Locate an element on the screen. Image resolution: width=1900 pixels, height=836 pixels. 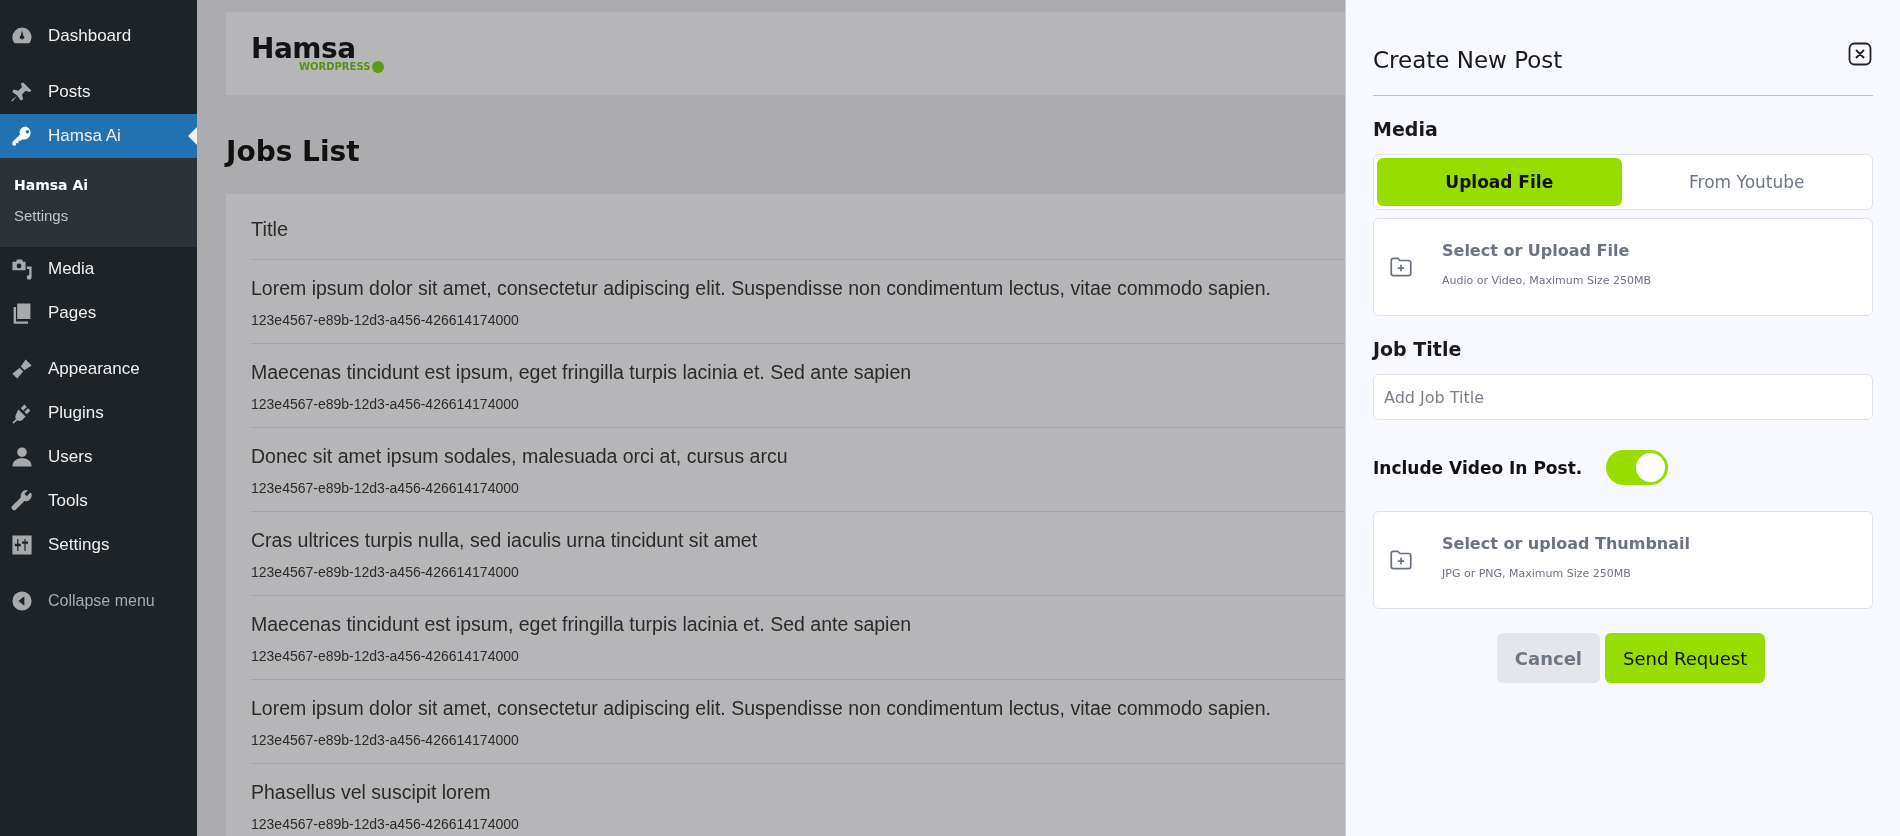
menu-label: Tools is located at coordinates (68, 501).